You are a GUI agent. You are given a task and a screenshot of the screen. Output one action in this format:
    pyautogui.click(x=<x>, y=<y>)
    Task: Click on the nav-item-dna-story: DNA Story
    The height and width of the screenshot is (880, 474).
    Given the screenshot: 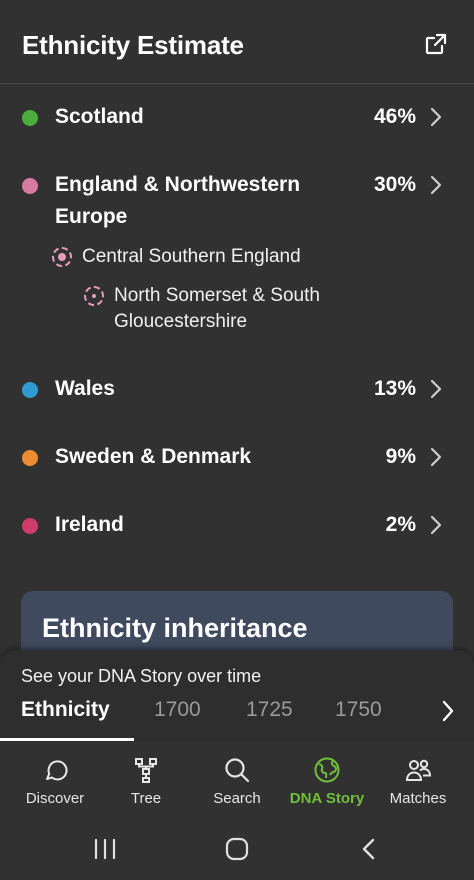 What is the action you would take?
    pyautogui.click(x=327, y=782)
    